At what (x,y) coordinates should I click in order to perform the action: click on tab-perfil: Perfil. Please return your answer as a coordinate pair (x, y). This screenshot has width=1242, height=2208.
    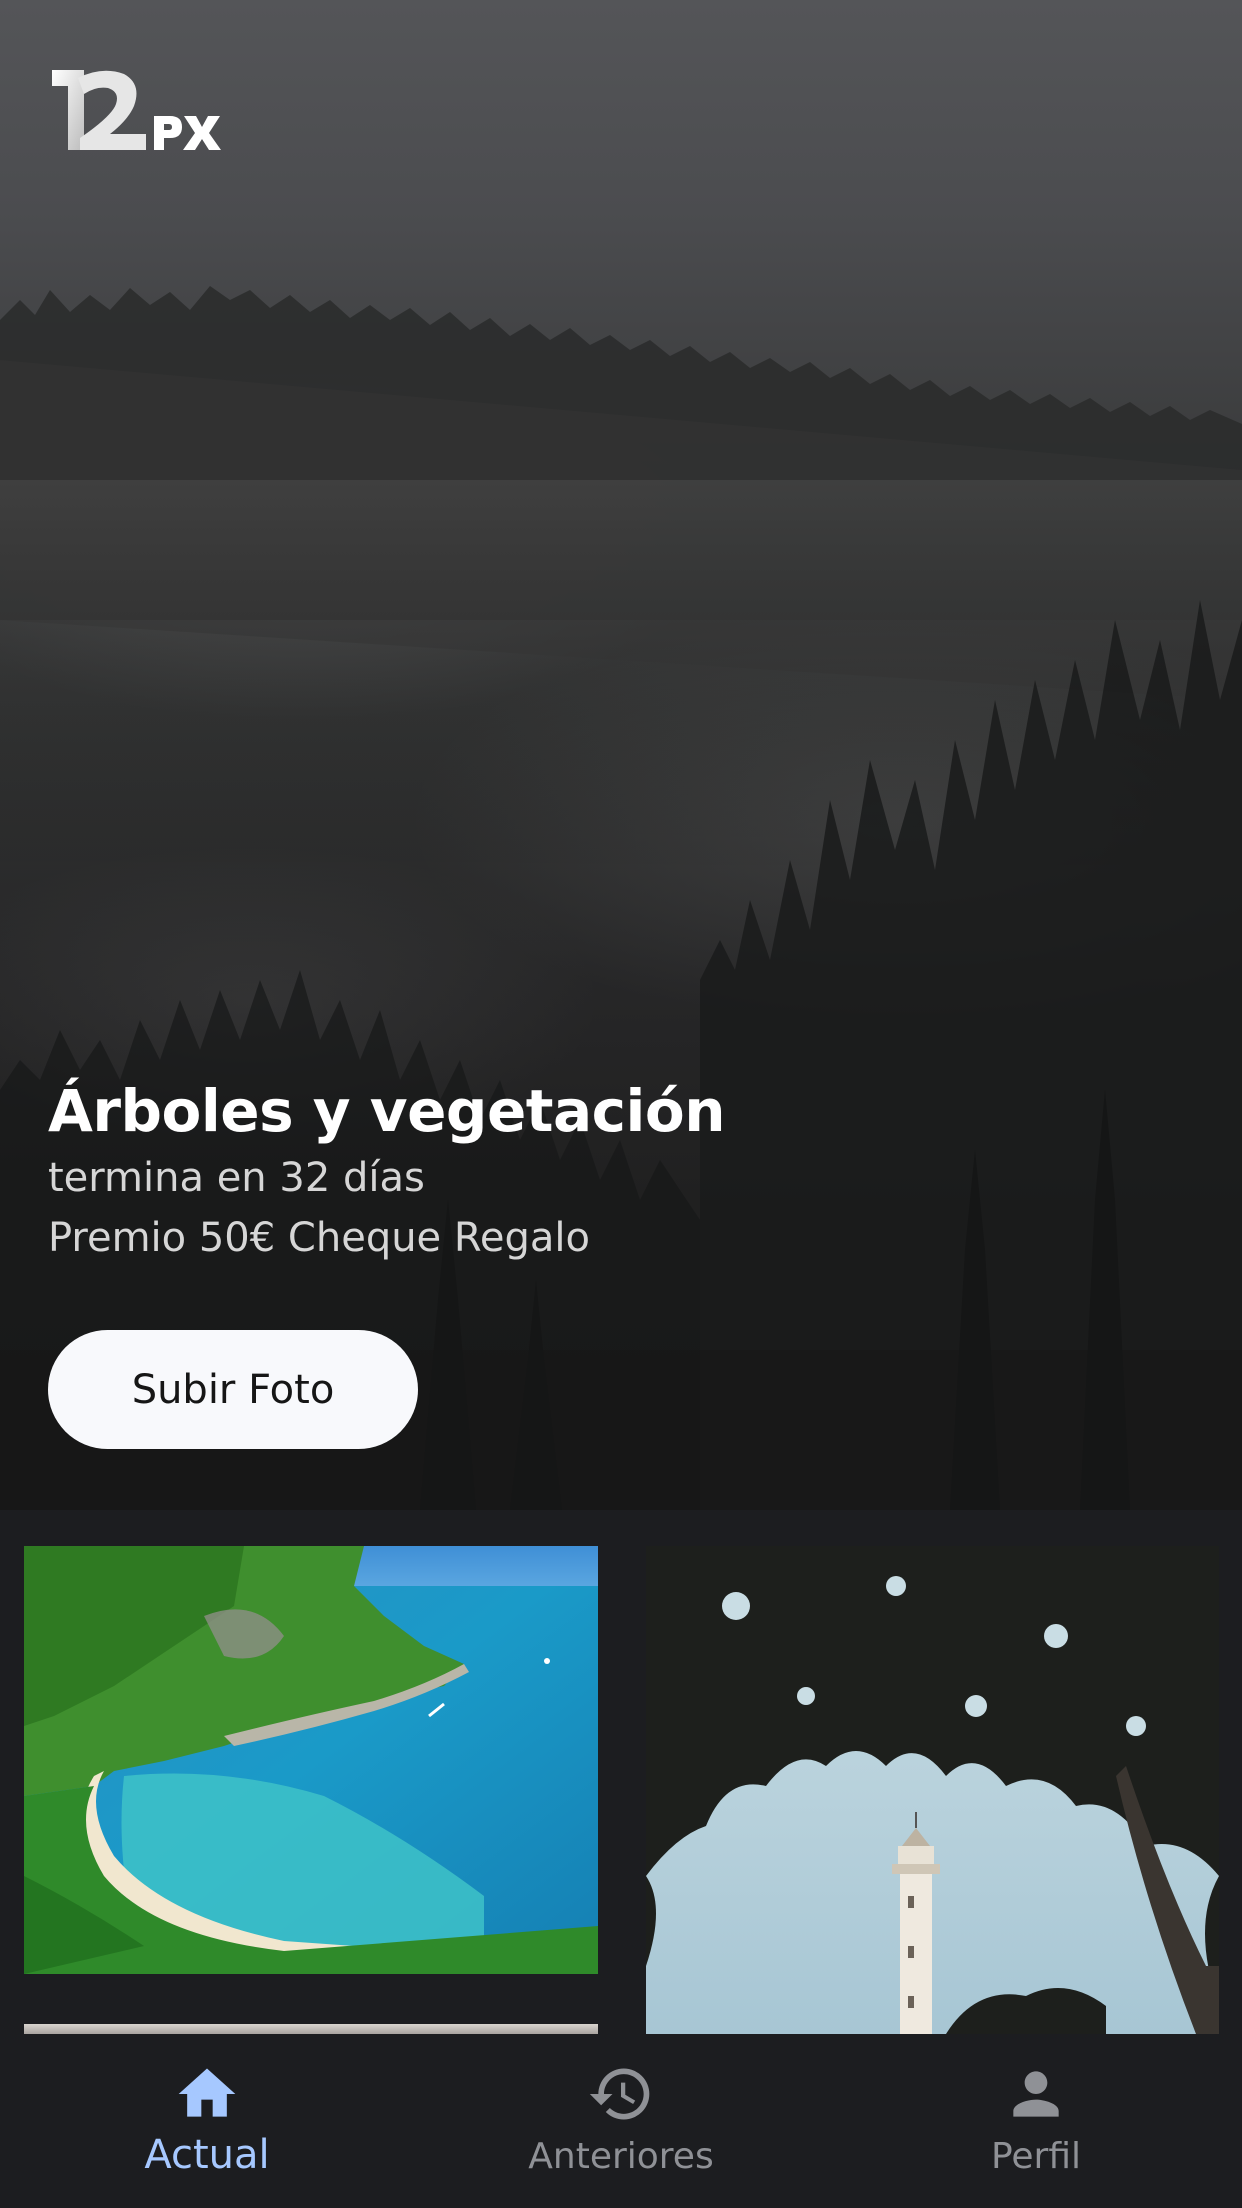
    Looking at the image, I should click on (1036, 2121).